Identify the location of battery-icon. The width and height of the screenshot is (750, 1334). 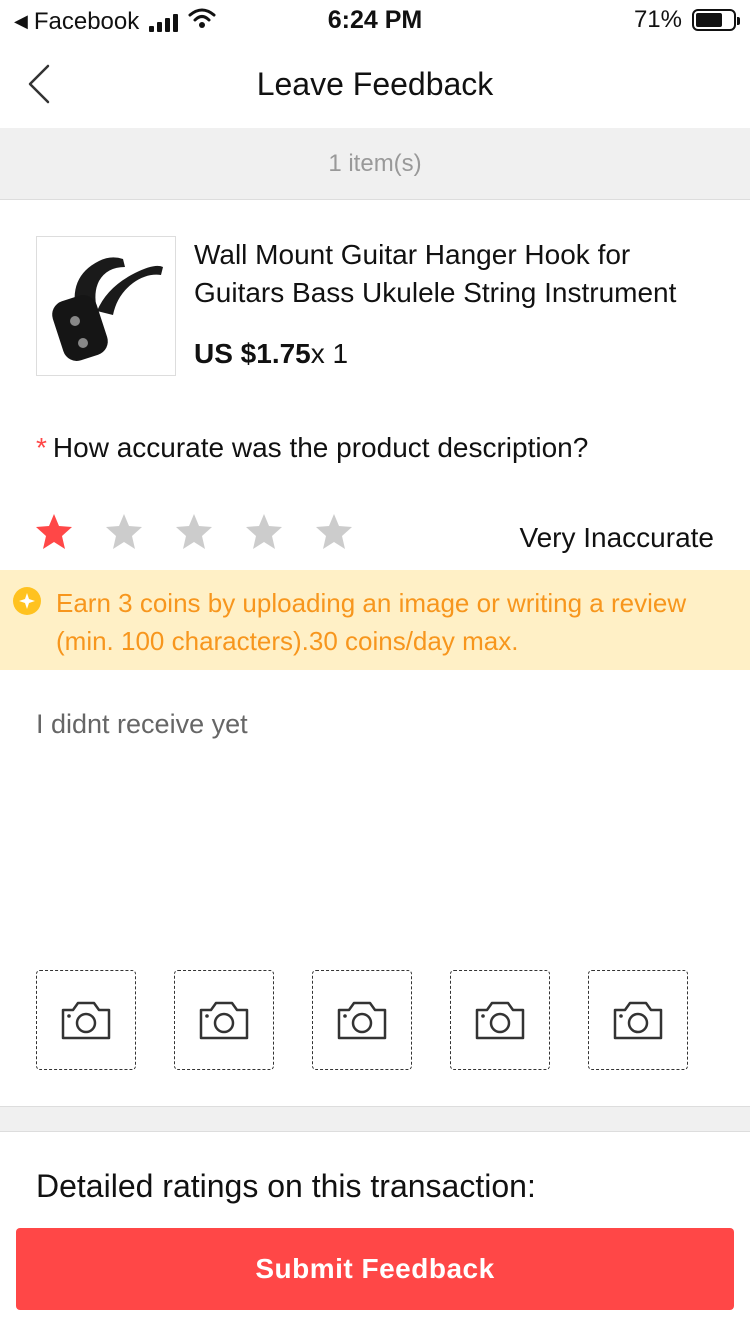
(716, 20).